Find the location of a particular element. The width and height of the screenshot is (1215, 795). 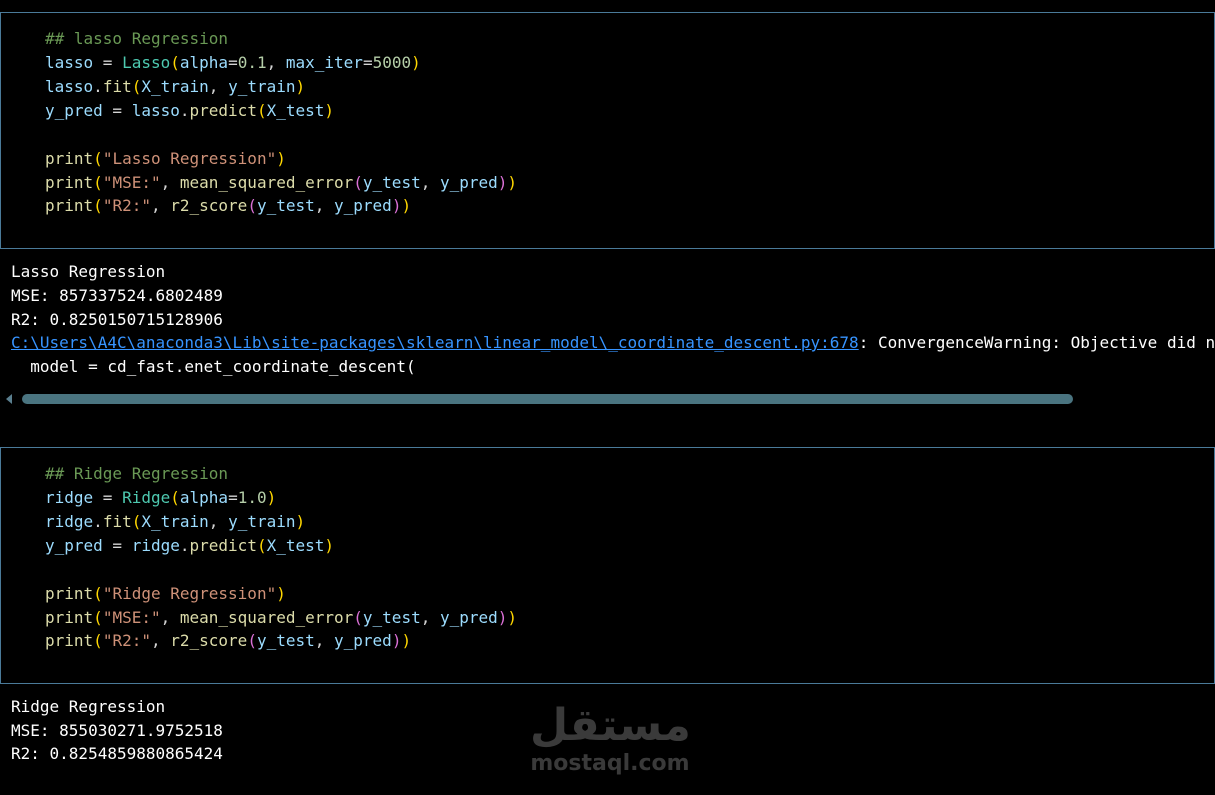

code-line-3: lasso.fit(X_train, y_train) is located at coordinates (175, 86).